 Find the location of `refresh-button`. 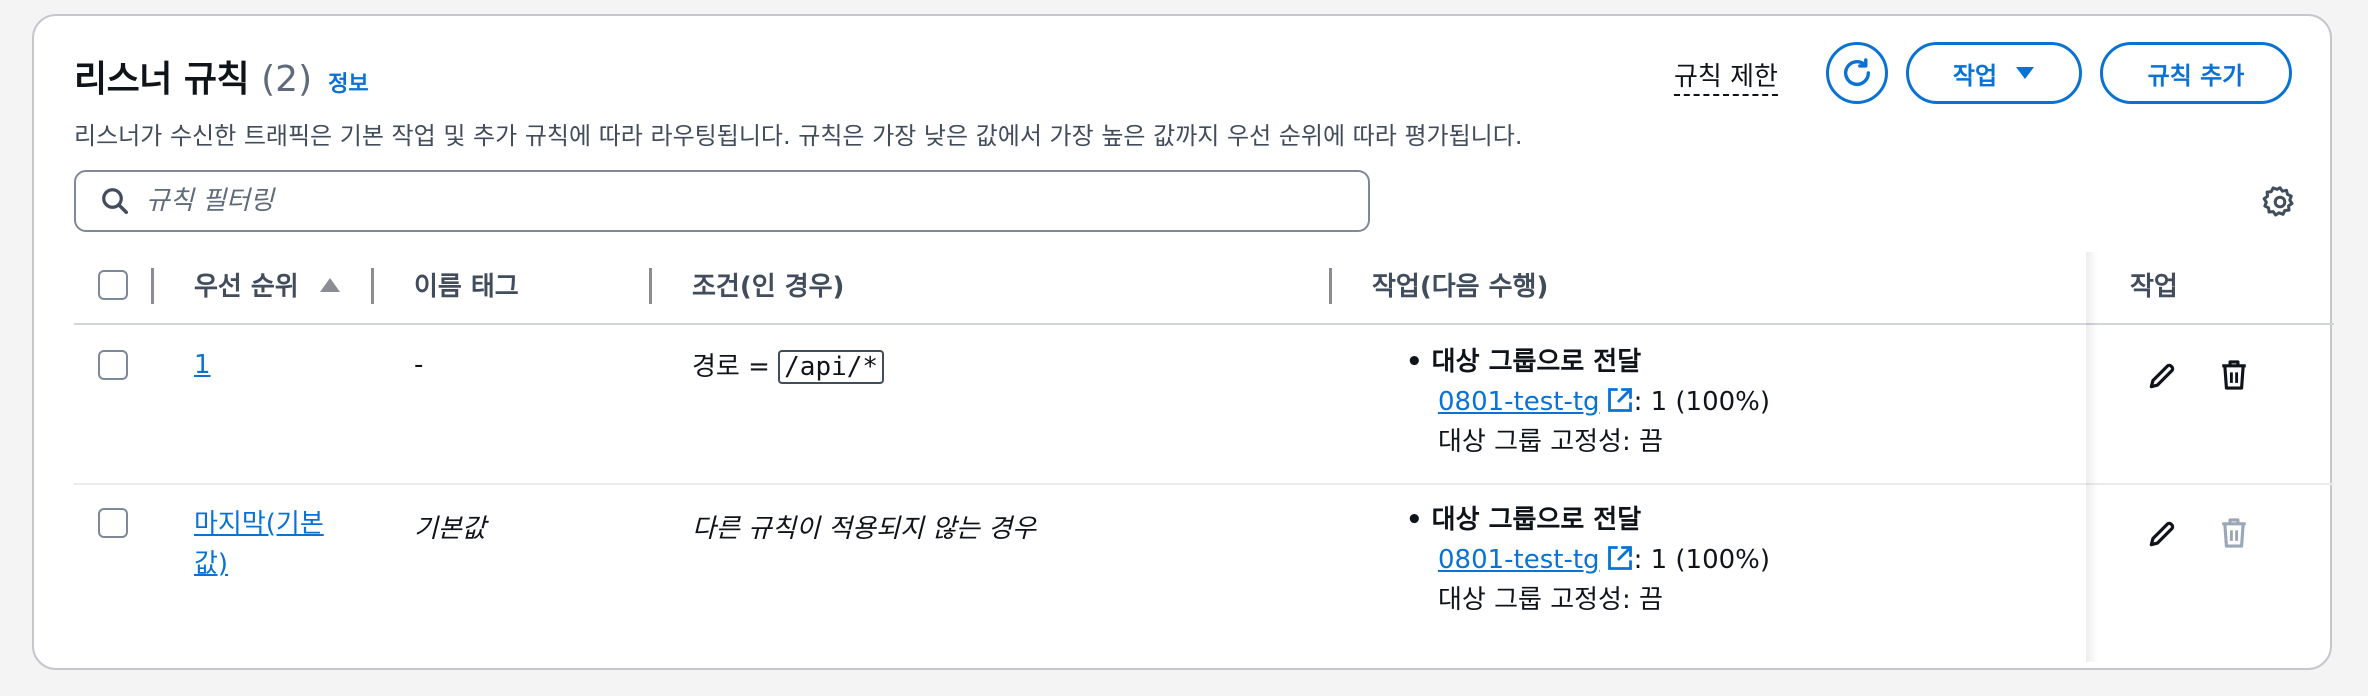

refresh-button is located at coordinates (1857, 73).